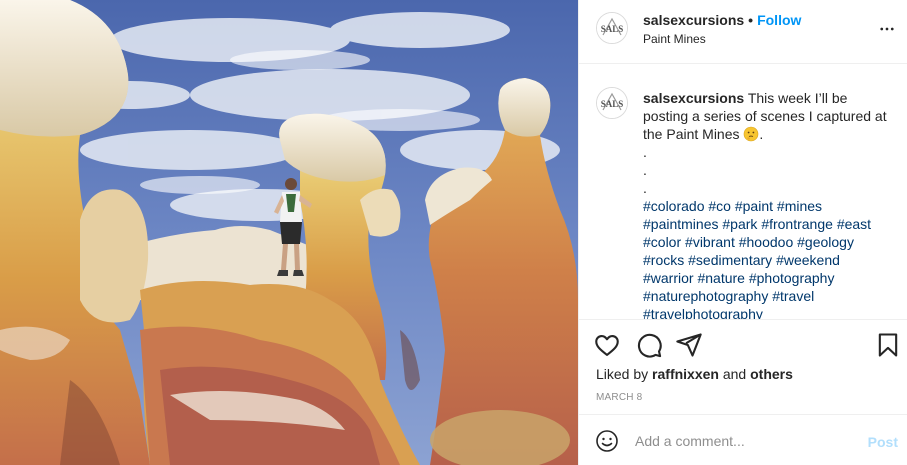 This screenshot has width=907, height=465. I want to click on hashtag-link: #weekend, so click(808, 260).